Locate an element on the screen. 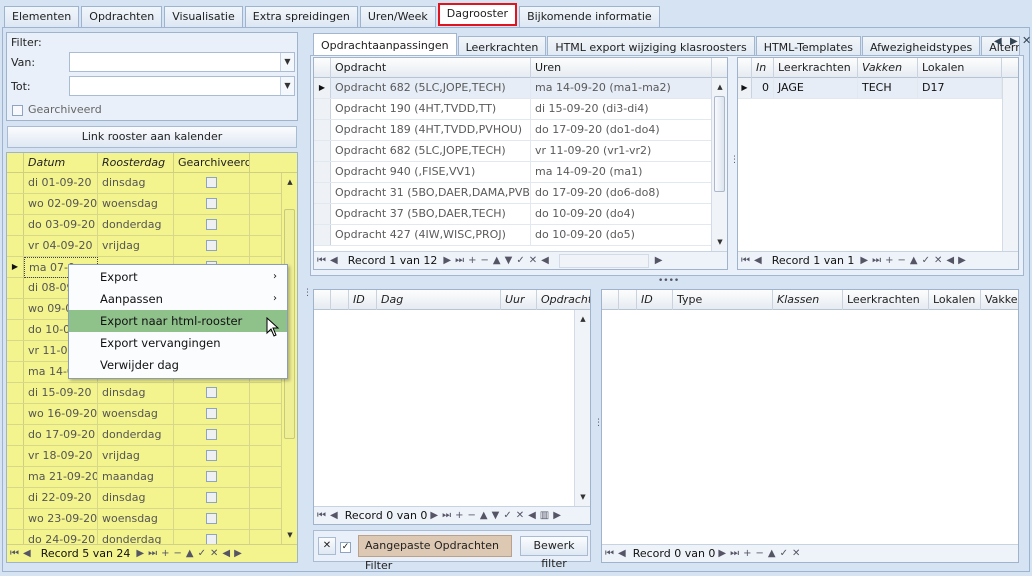 The width and height of the screenshot is (1032, 576). col-datum: Datum is located at coordinates (61, 163).